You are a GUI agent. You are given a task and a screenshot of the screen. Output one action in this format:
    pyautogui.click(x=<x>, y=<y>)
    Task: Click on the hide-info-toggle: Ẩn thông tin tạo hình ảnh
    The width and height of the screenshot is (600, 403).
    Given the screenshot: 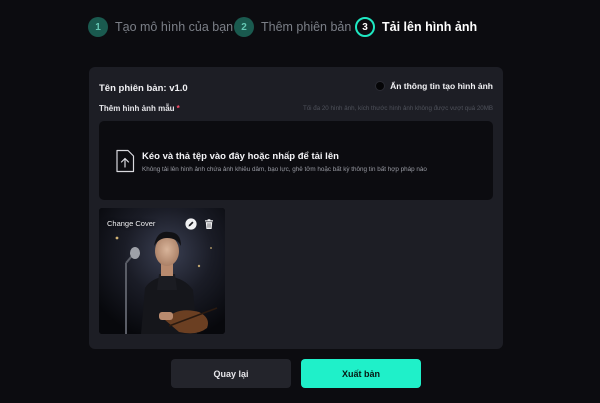 What is the action you would take?
    pyautogui.click(x=434, y=86)
    